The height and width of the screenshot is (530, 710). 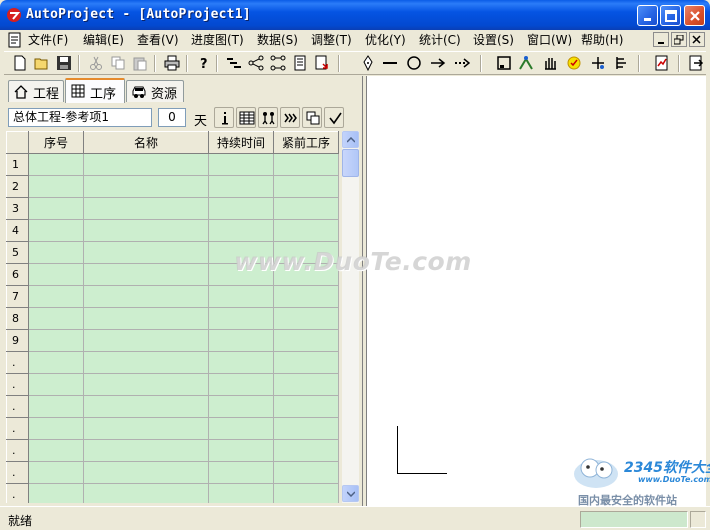 I want to click on table-row: 9, so click(x=172, y=340).